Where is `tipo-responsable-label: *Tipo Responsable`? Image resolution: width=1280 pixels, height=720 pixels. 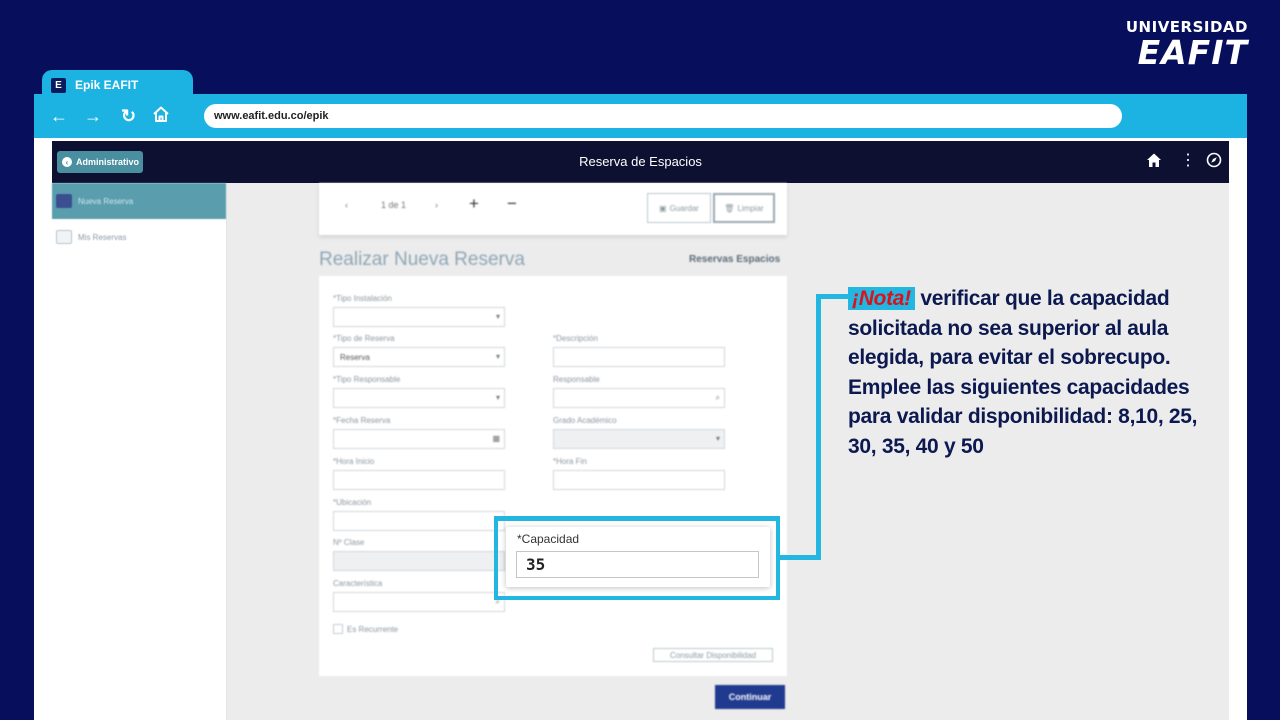
tipo-responsable-label: *Tipo Responsable is located at coordinates (367, 379).